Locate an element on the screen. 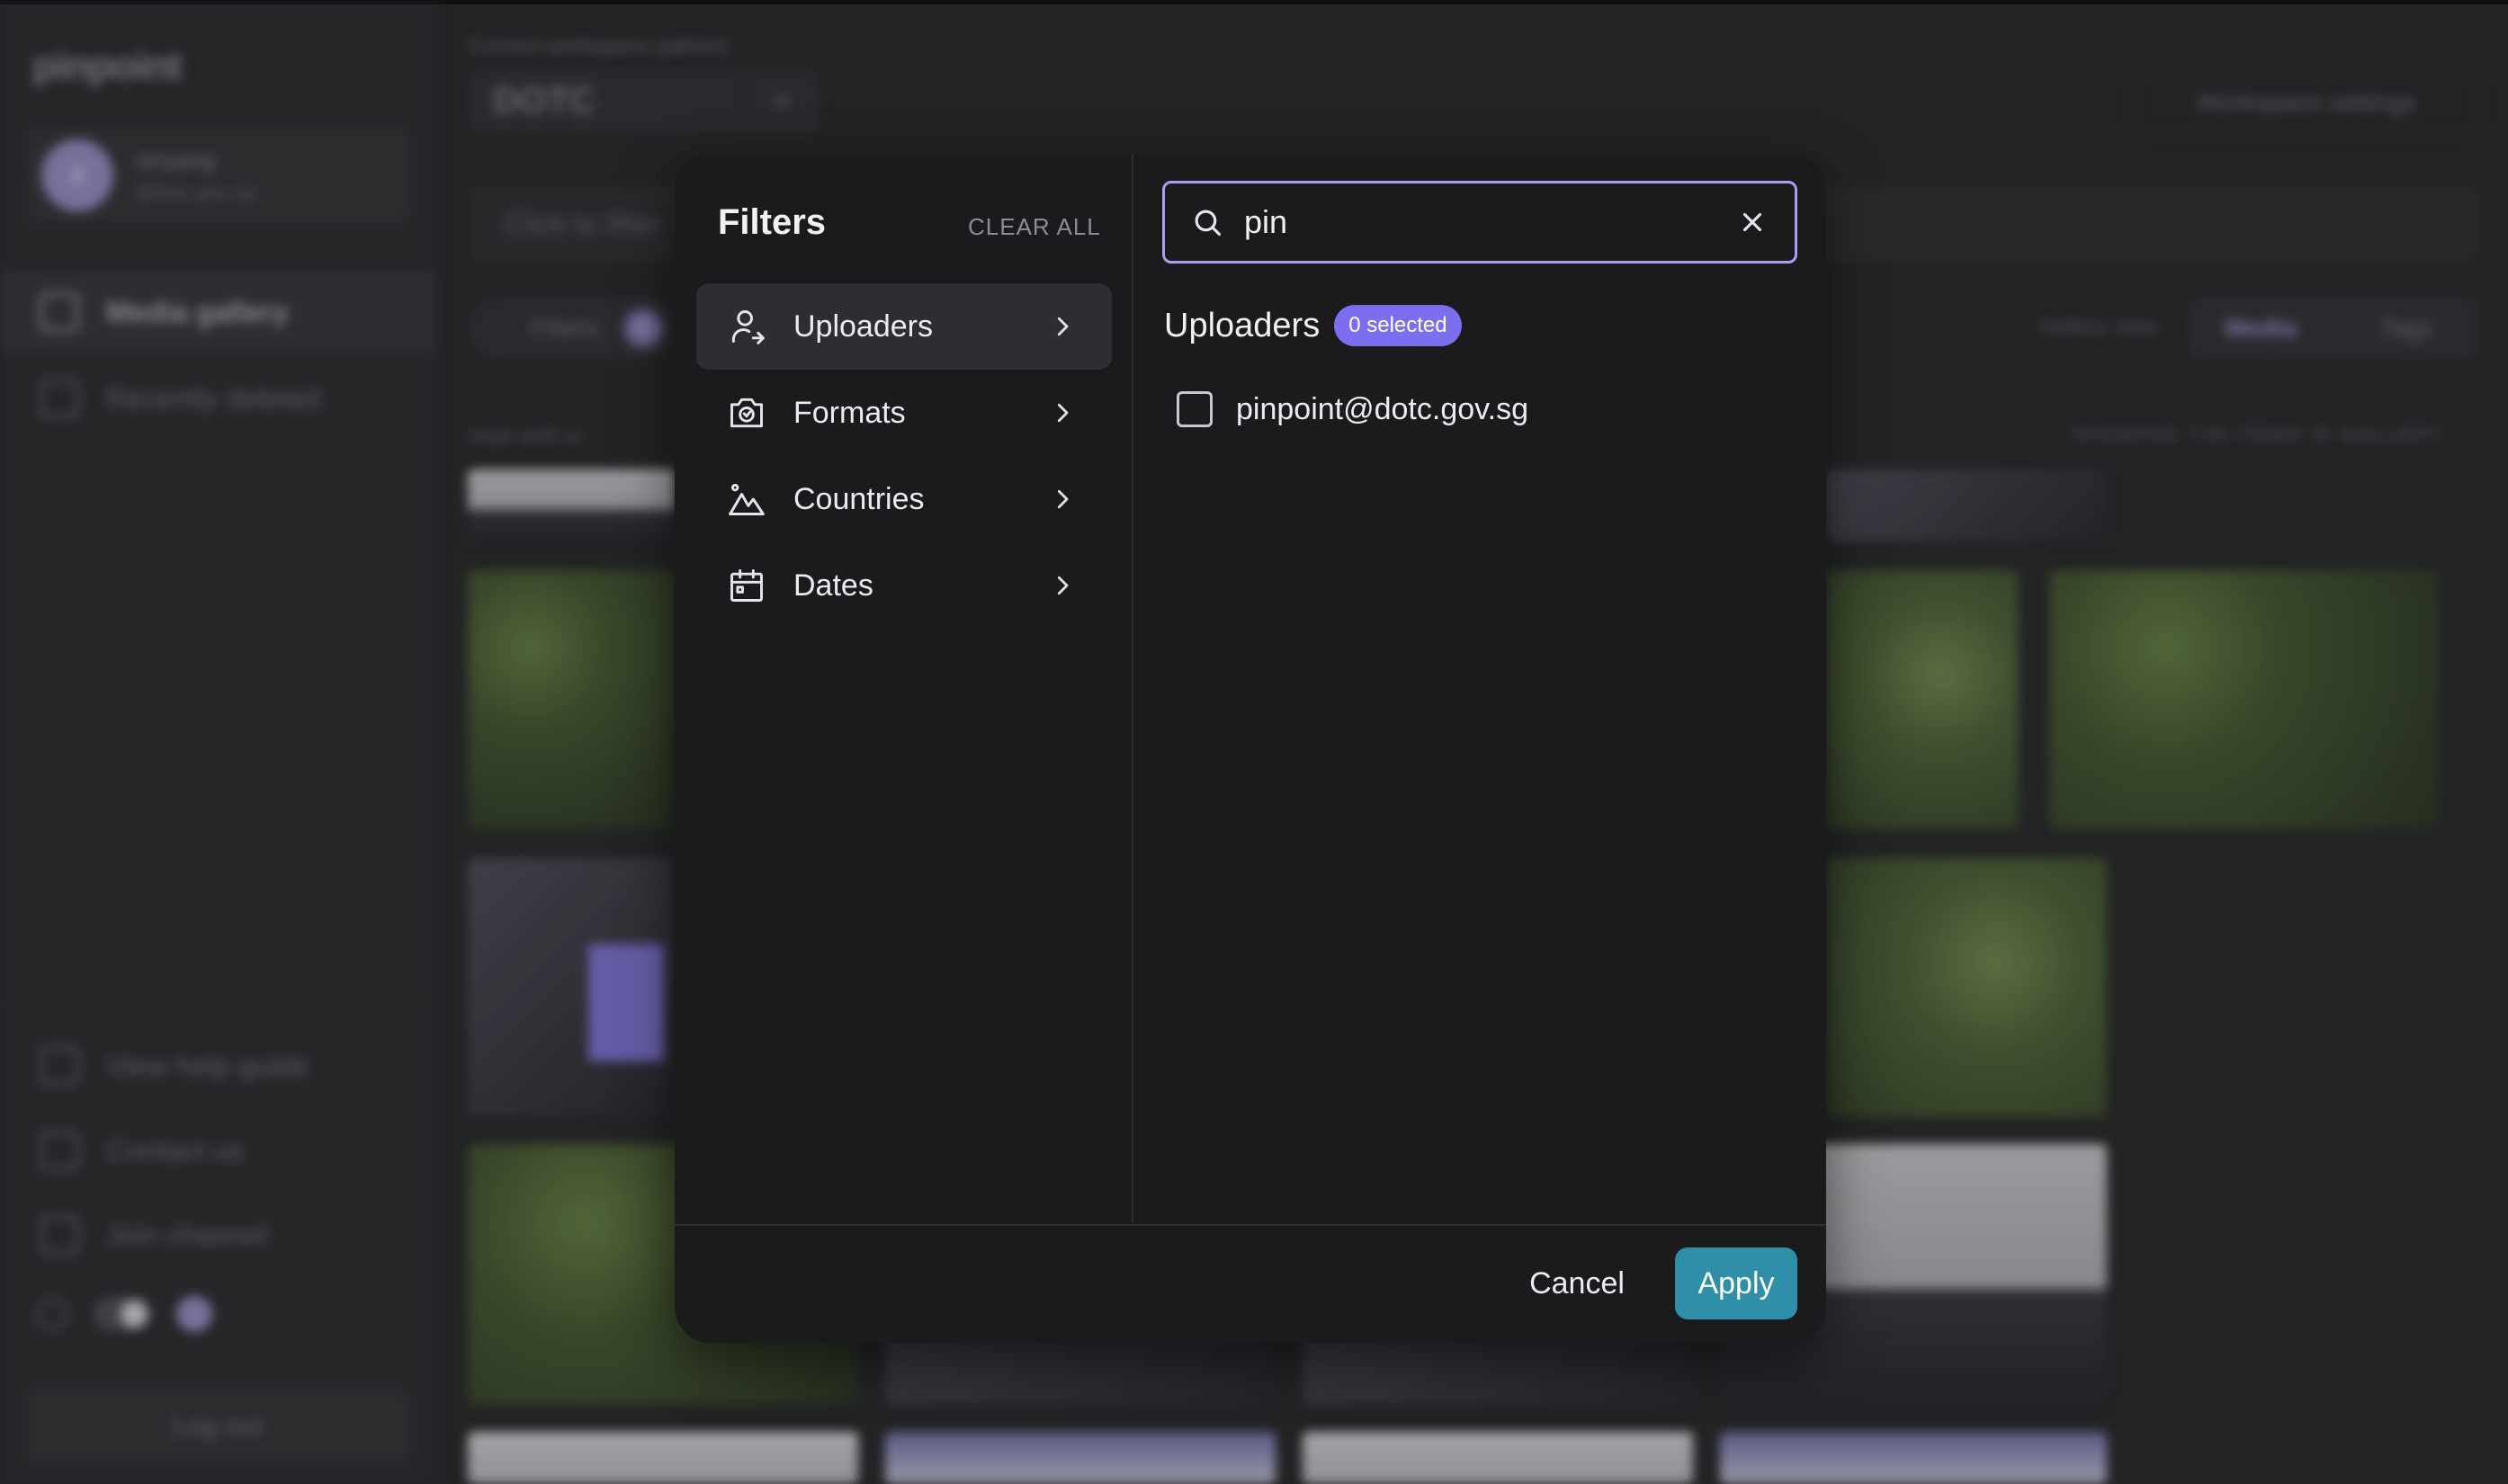 The width and height of the screenshot is (2508, 1484). filter-search-input is located at coordinates (1490, 222).